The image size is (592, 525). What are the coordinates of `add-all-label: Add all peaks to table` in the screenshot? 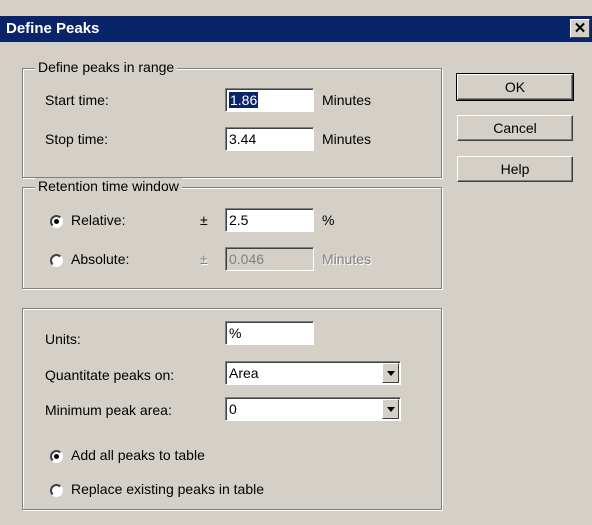 It's located at (138, 455).